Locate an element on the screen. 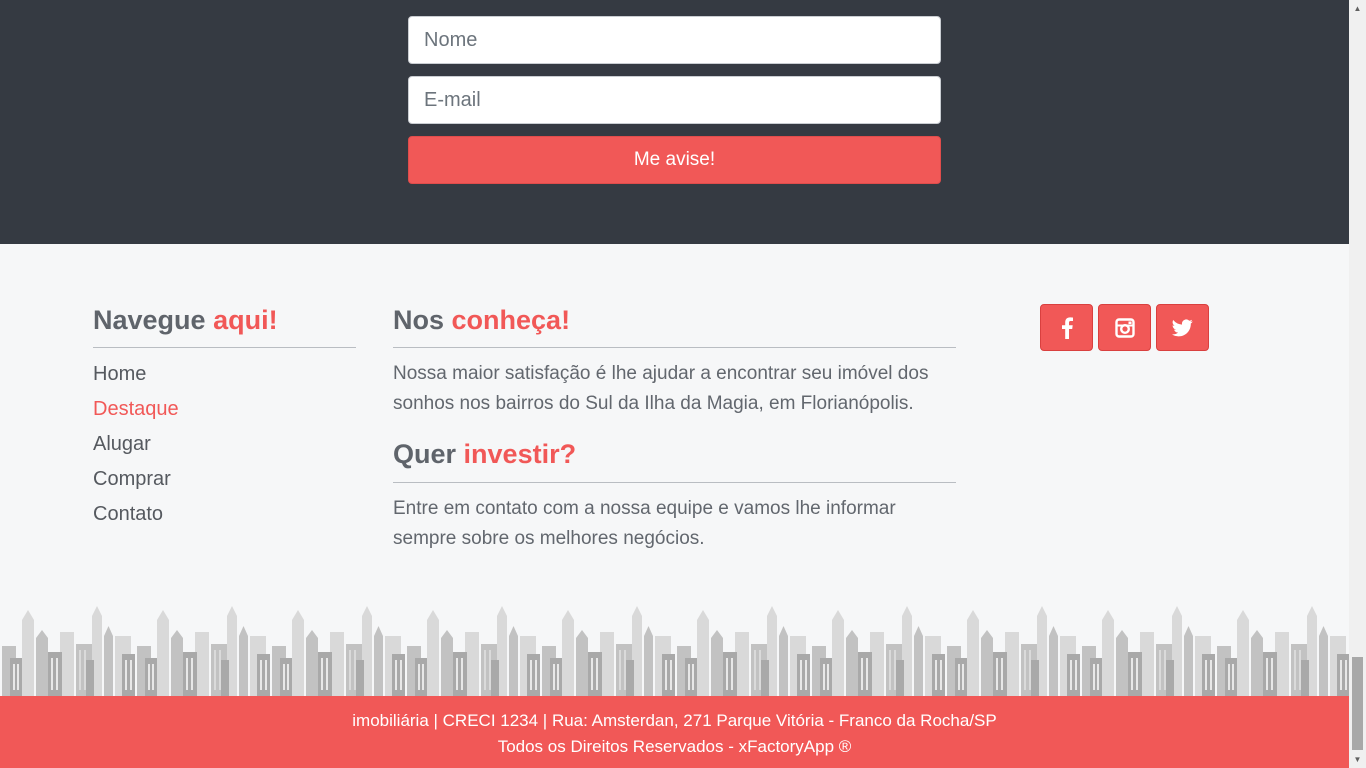 Image resolution: width=1366 pixels, height=768 pixels. navigate-heading-accent: aqui! is located at coordinates (245, 320).